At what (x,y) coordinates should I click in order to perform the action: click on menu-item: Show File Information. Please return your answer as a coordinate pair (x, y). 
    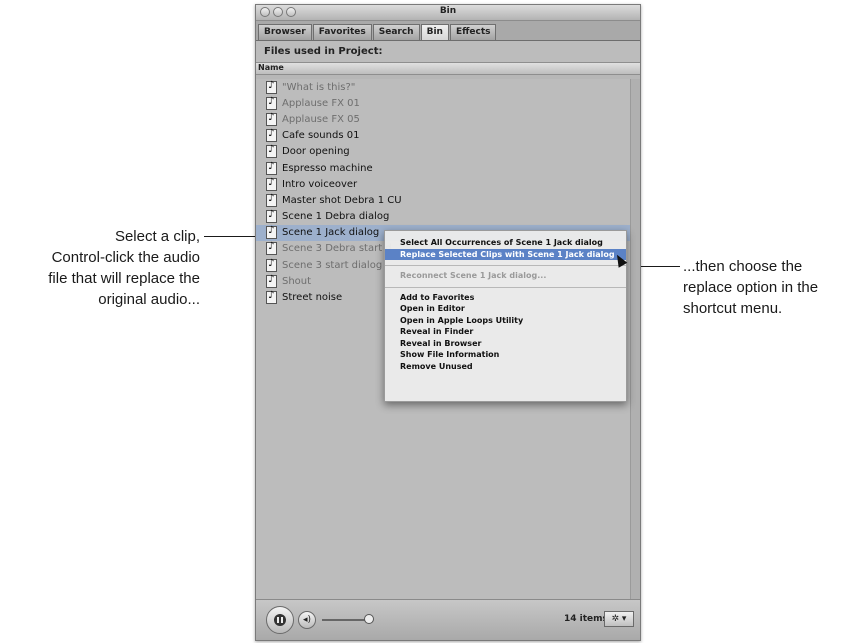
    Looking at the image, I should click on (505, 355).